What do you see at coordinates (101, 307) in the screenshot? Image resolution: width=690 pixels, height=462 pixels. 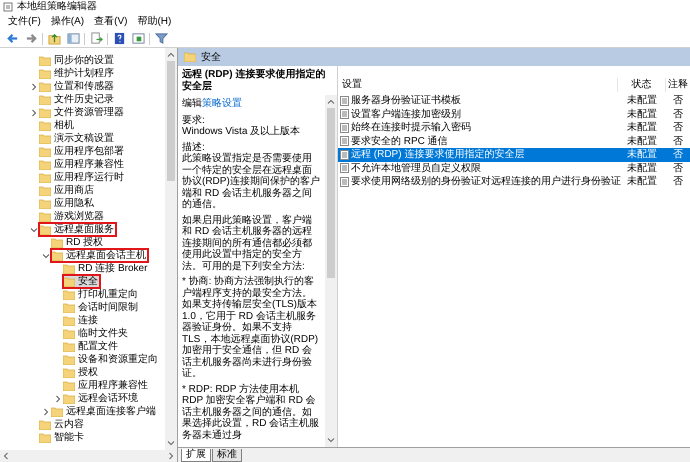 I see `tree-item: 会话时间限制` at bounding box center [101, 307].